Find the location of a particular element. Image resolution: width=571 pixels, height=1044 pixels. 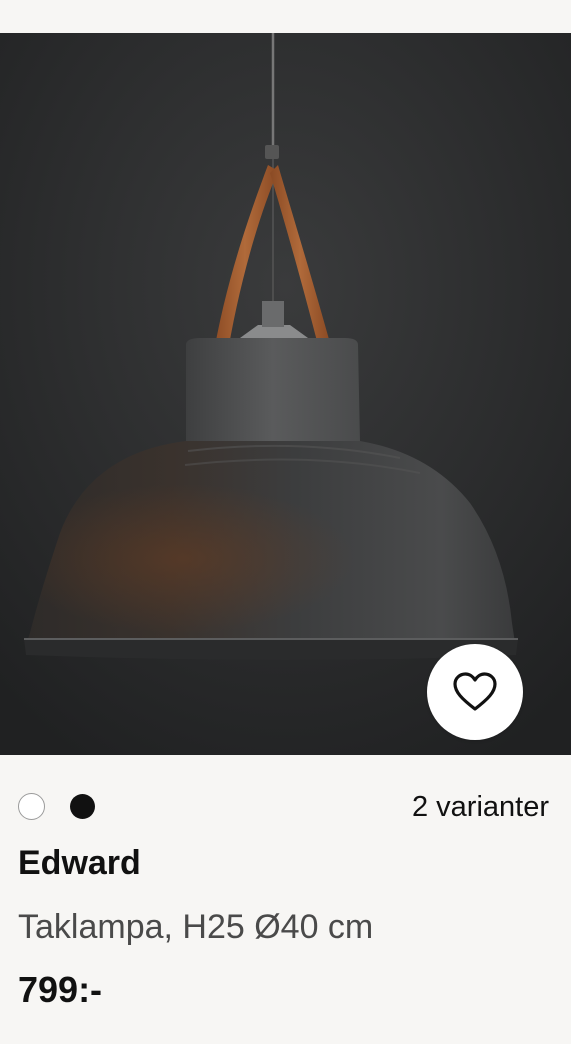

swatch-white is located at coordinates (31, 806).